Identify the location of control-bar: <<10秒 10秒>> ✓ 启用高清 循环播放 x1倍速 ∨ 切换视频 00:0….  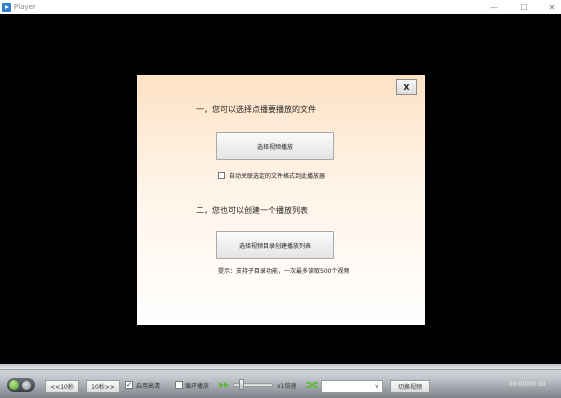
(280, 381).